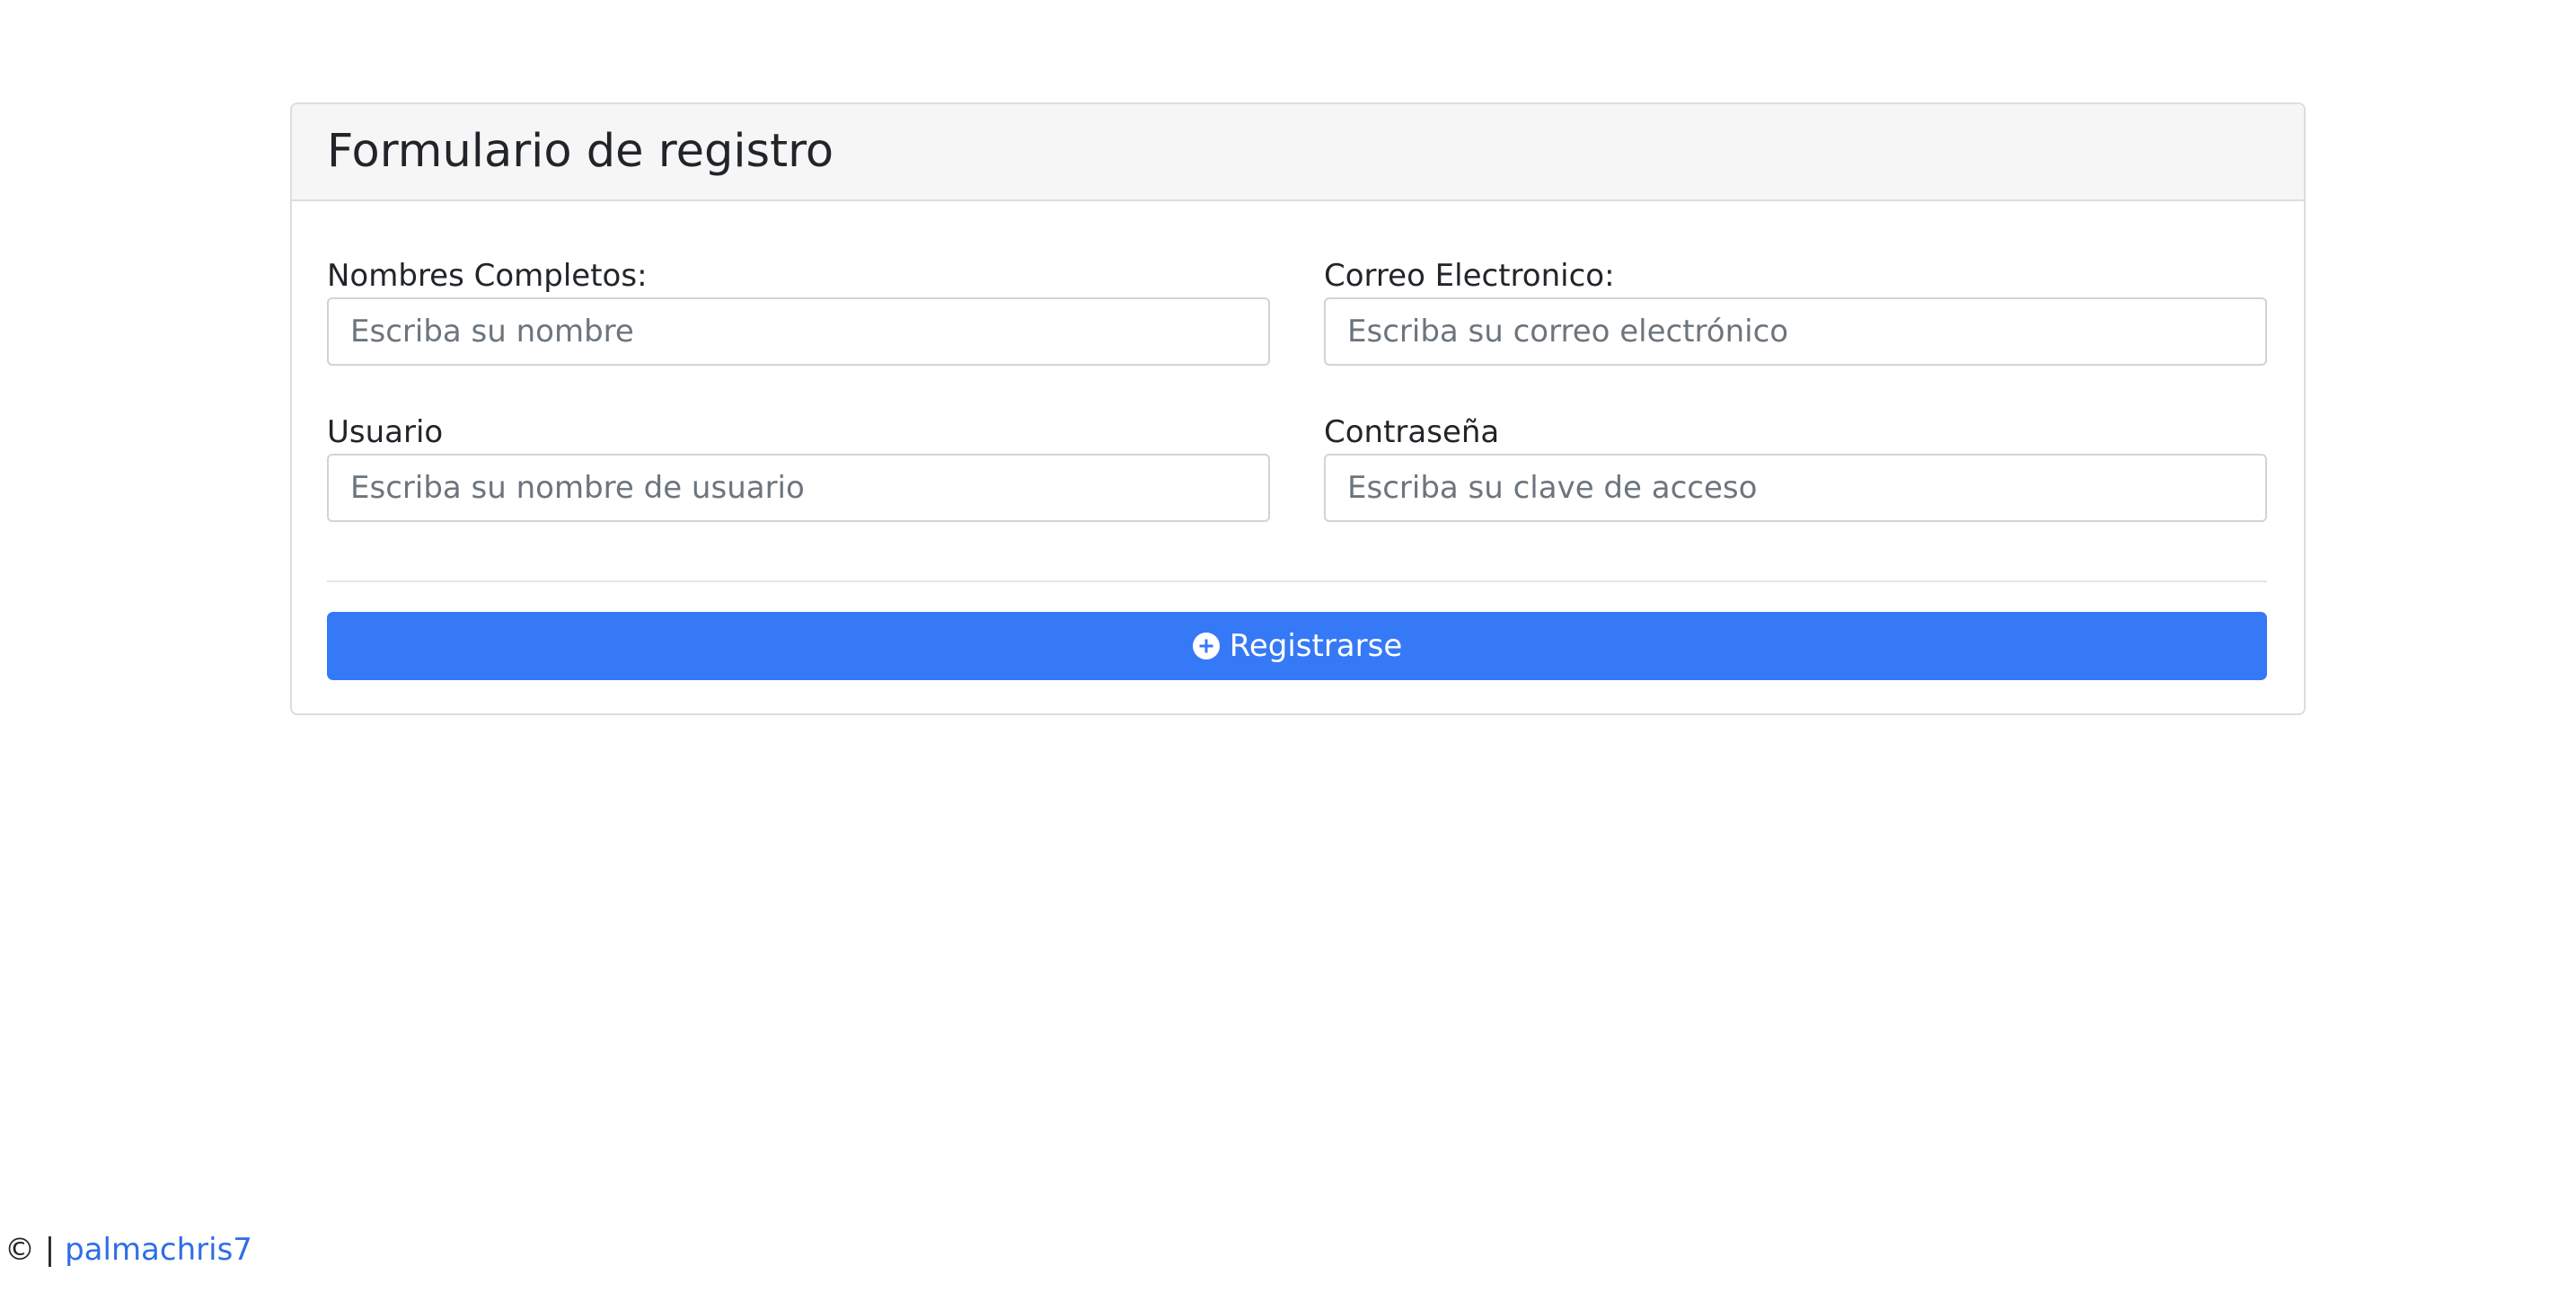 The height and width of the screenshot is (1310, 2576). What do you see at coordinates (1297, 581) in the screenshot?
I see `form-divider` at bounding box center [1297, 581].